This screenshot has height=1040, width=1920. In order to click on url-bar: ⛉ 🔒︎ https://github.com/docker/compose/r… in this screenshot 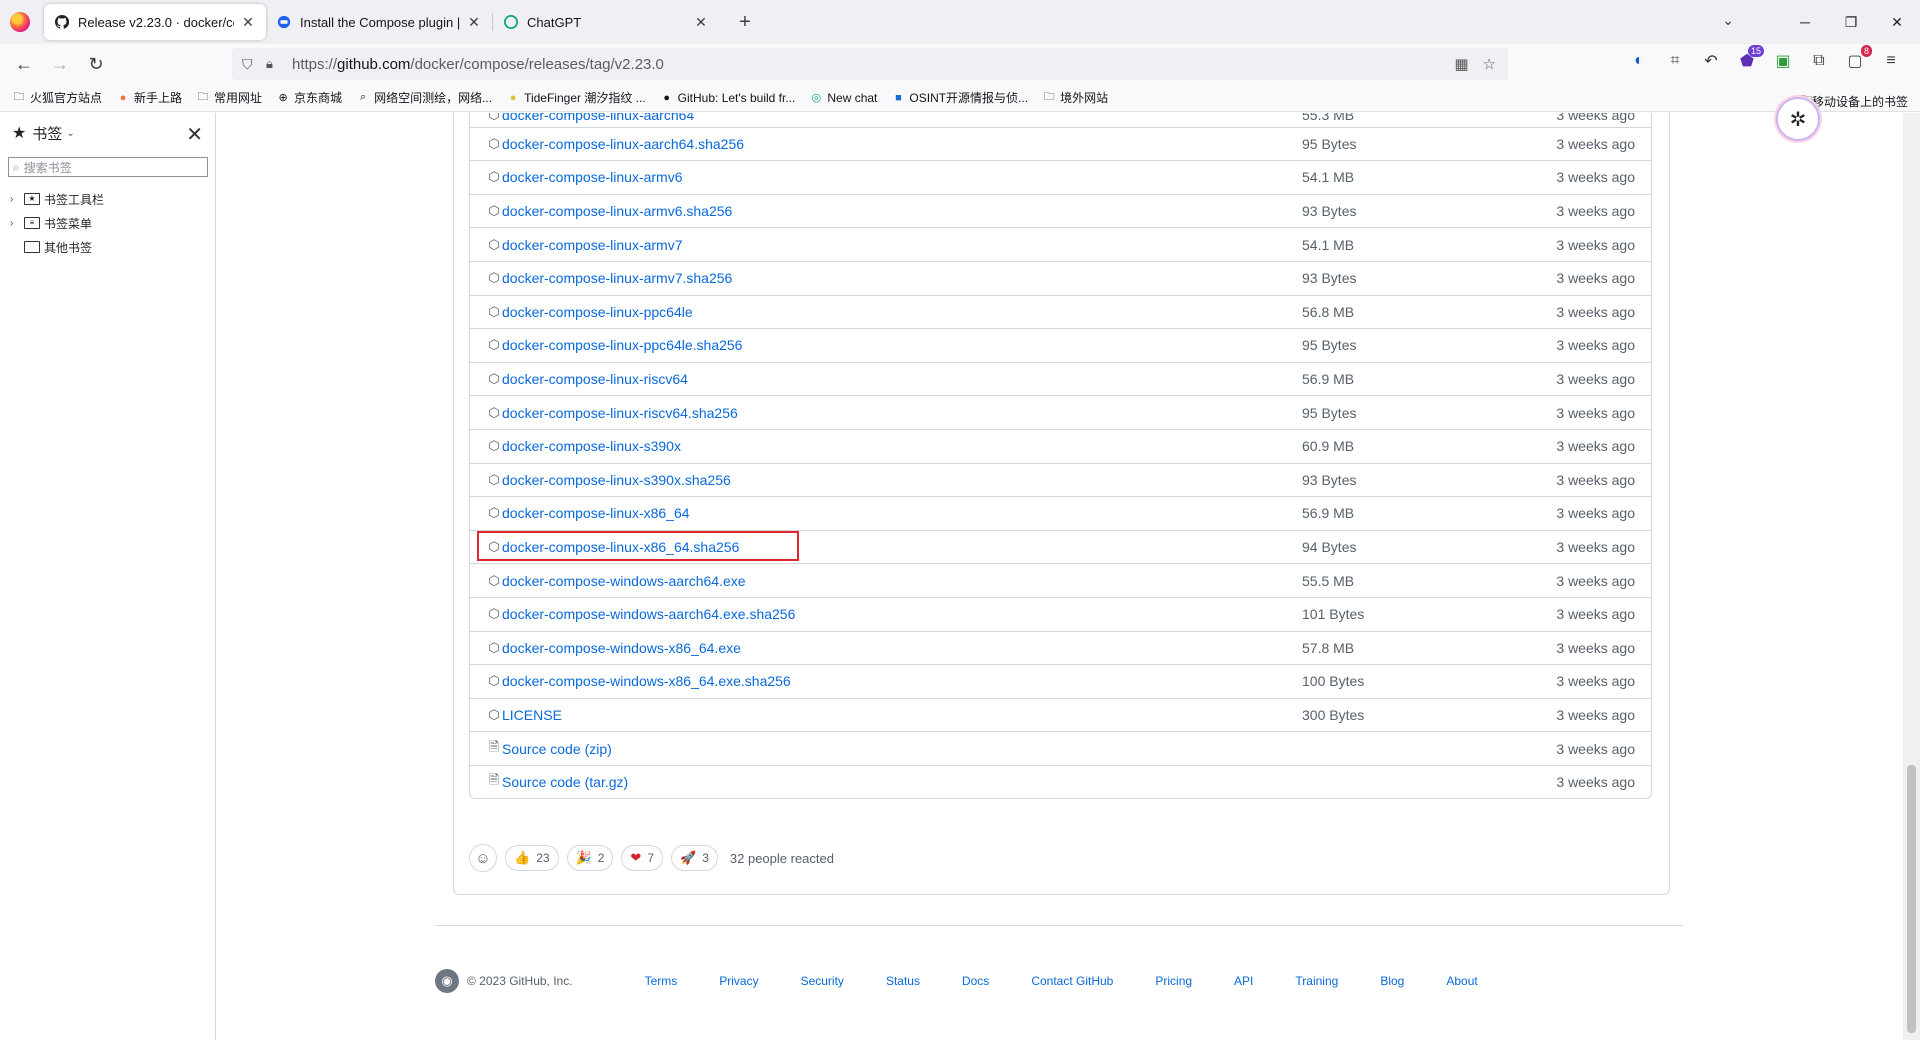, I will do `click(870, 64)`.